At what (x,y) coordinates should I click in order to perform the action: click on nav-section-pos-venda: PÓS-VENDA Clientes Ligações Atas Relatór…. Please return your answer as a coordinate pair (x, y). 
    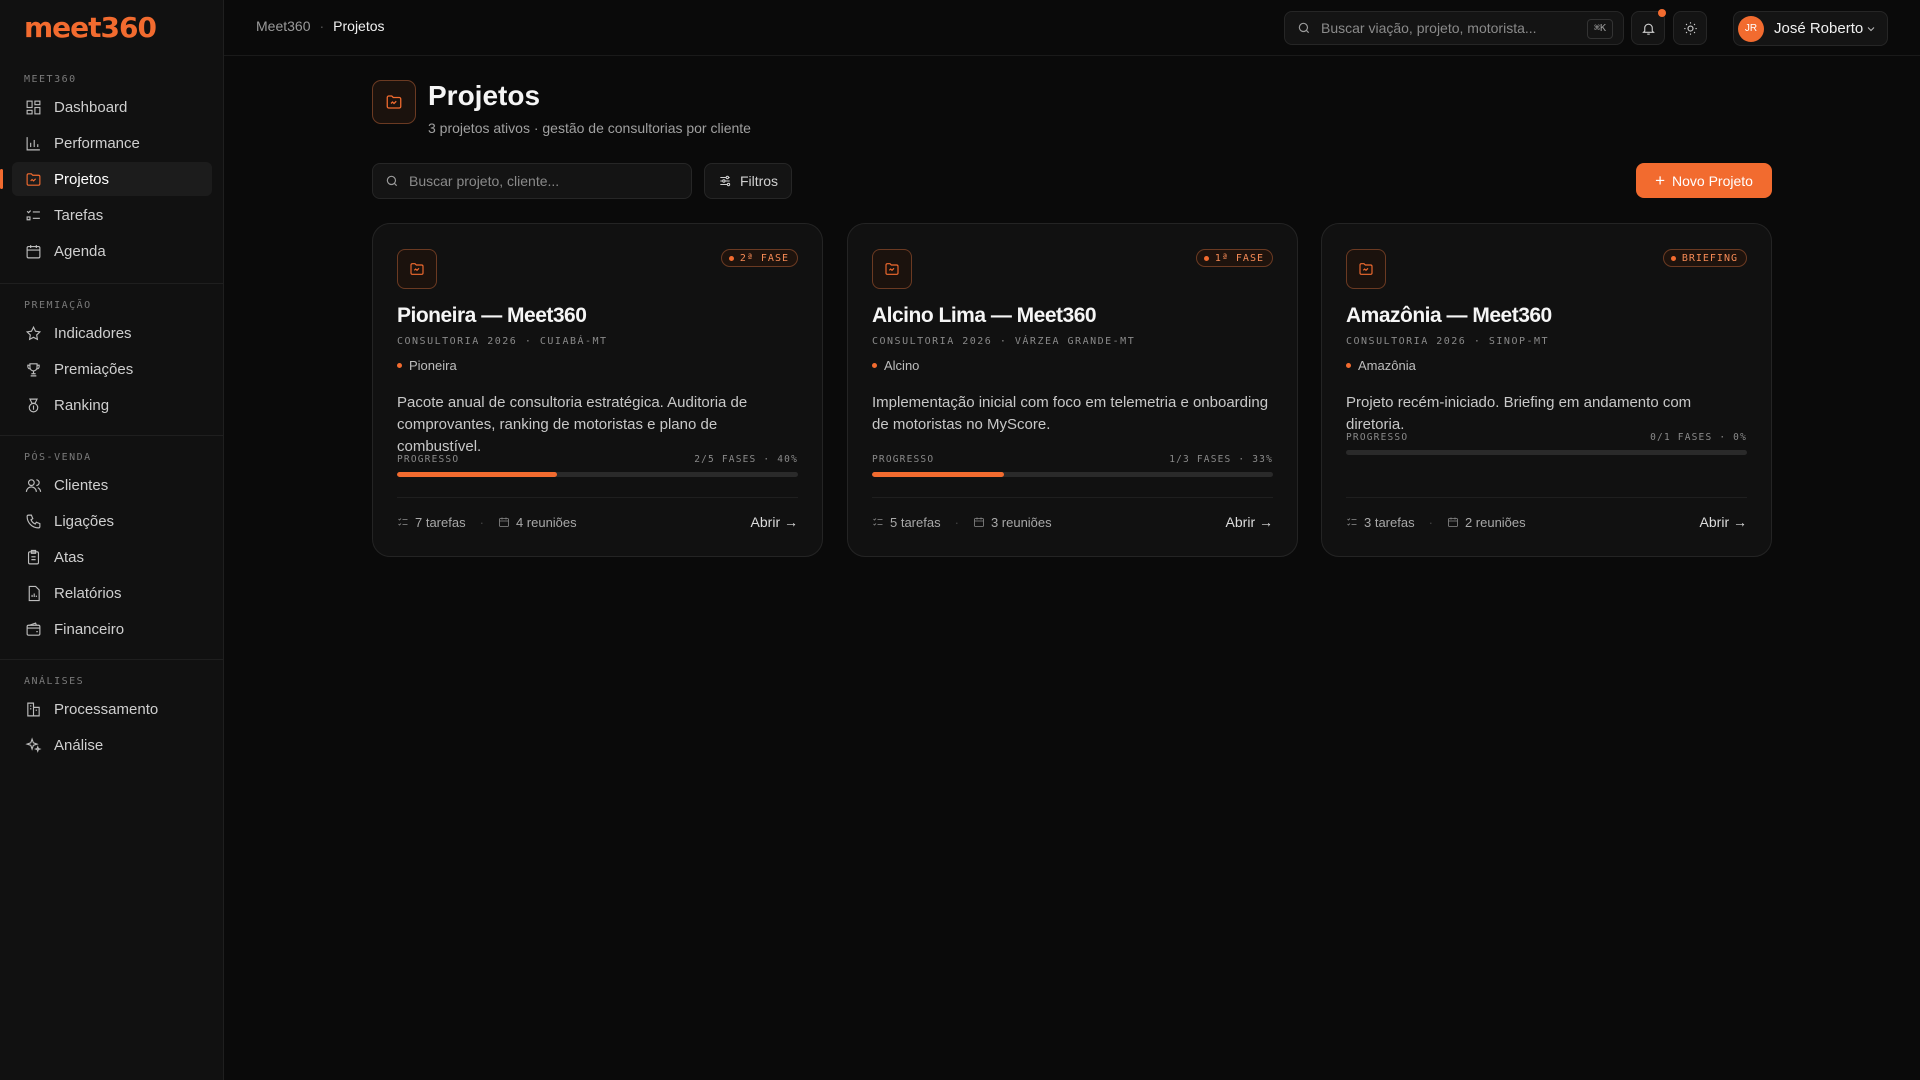
    Looking at the image, I should click on (112, 541).